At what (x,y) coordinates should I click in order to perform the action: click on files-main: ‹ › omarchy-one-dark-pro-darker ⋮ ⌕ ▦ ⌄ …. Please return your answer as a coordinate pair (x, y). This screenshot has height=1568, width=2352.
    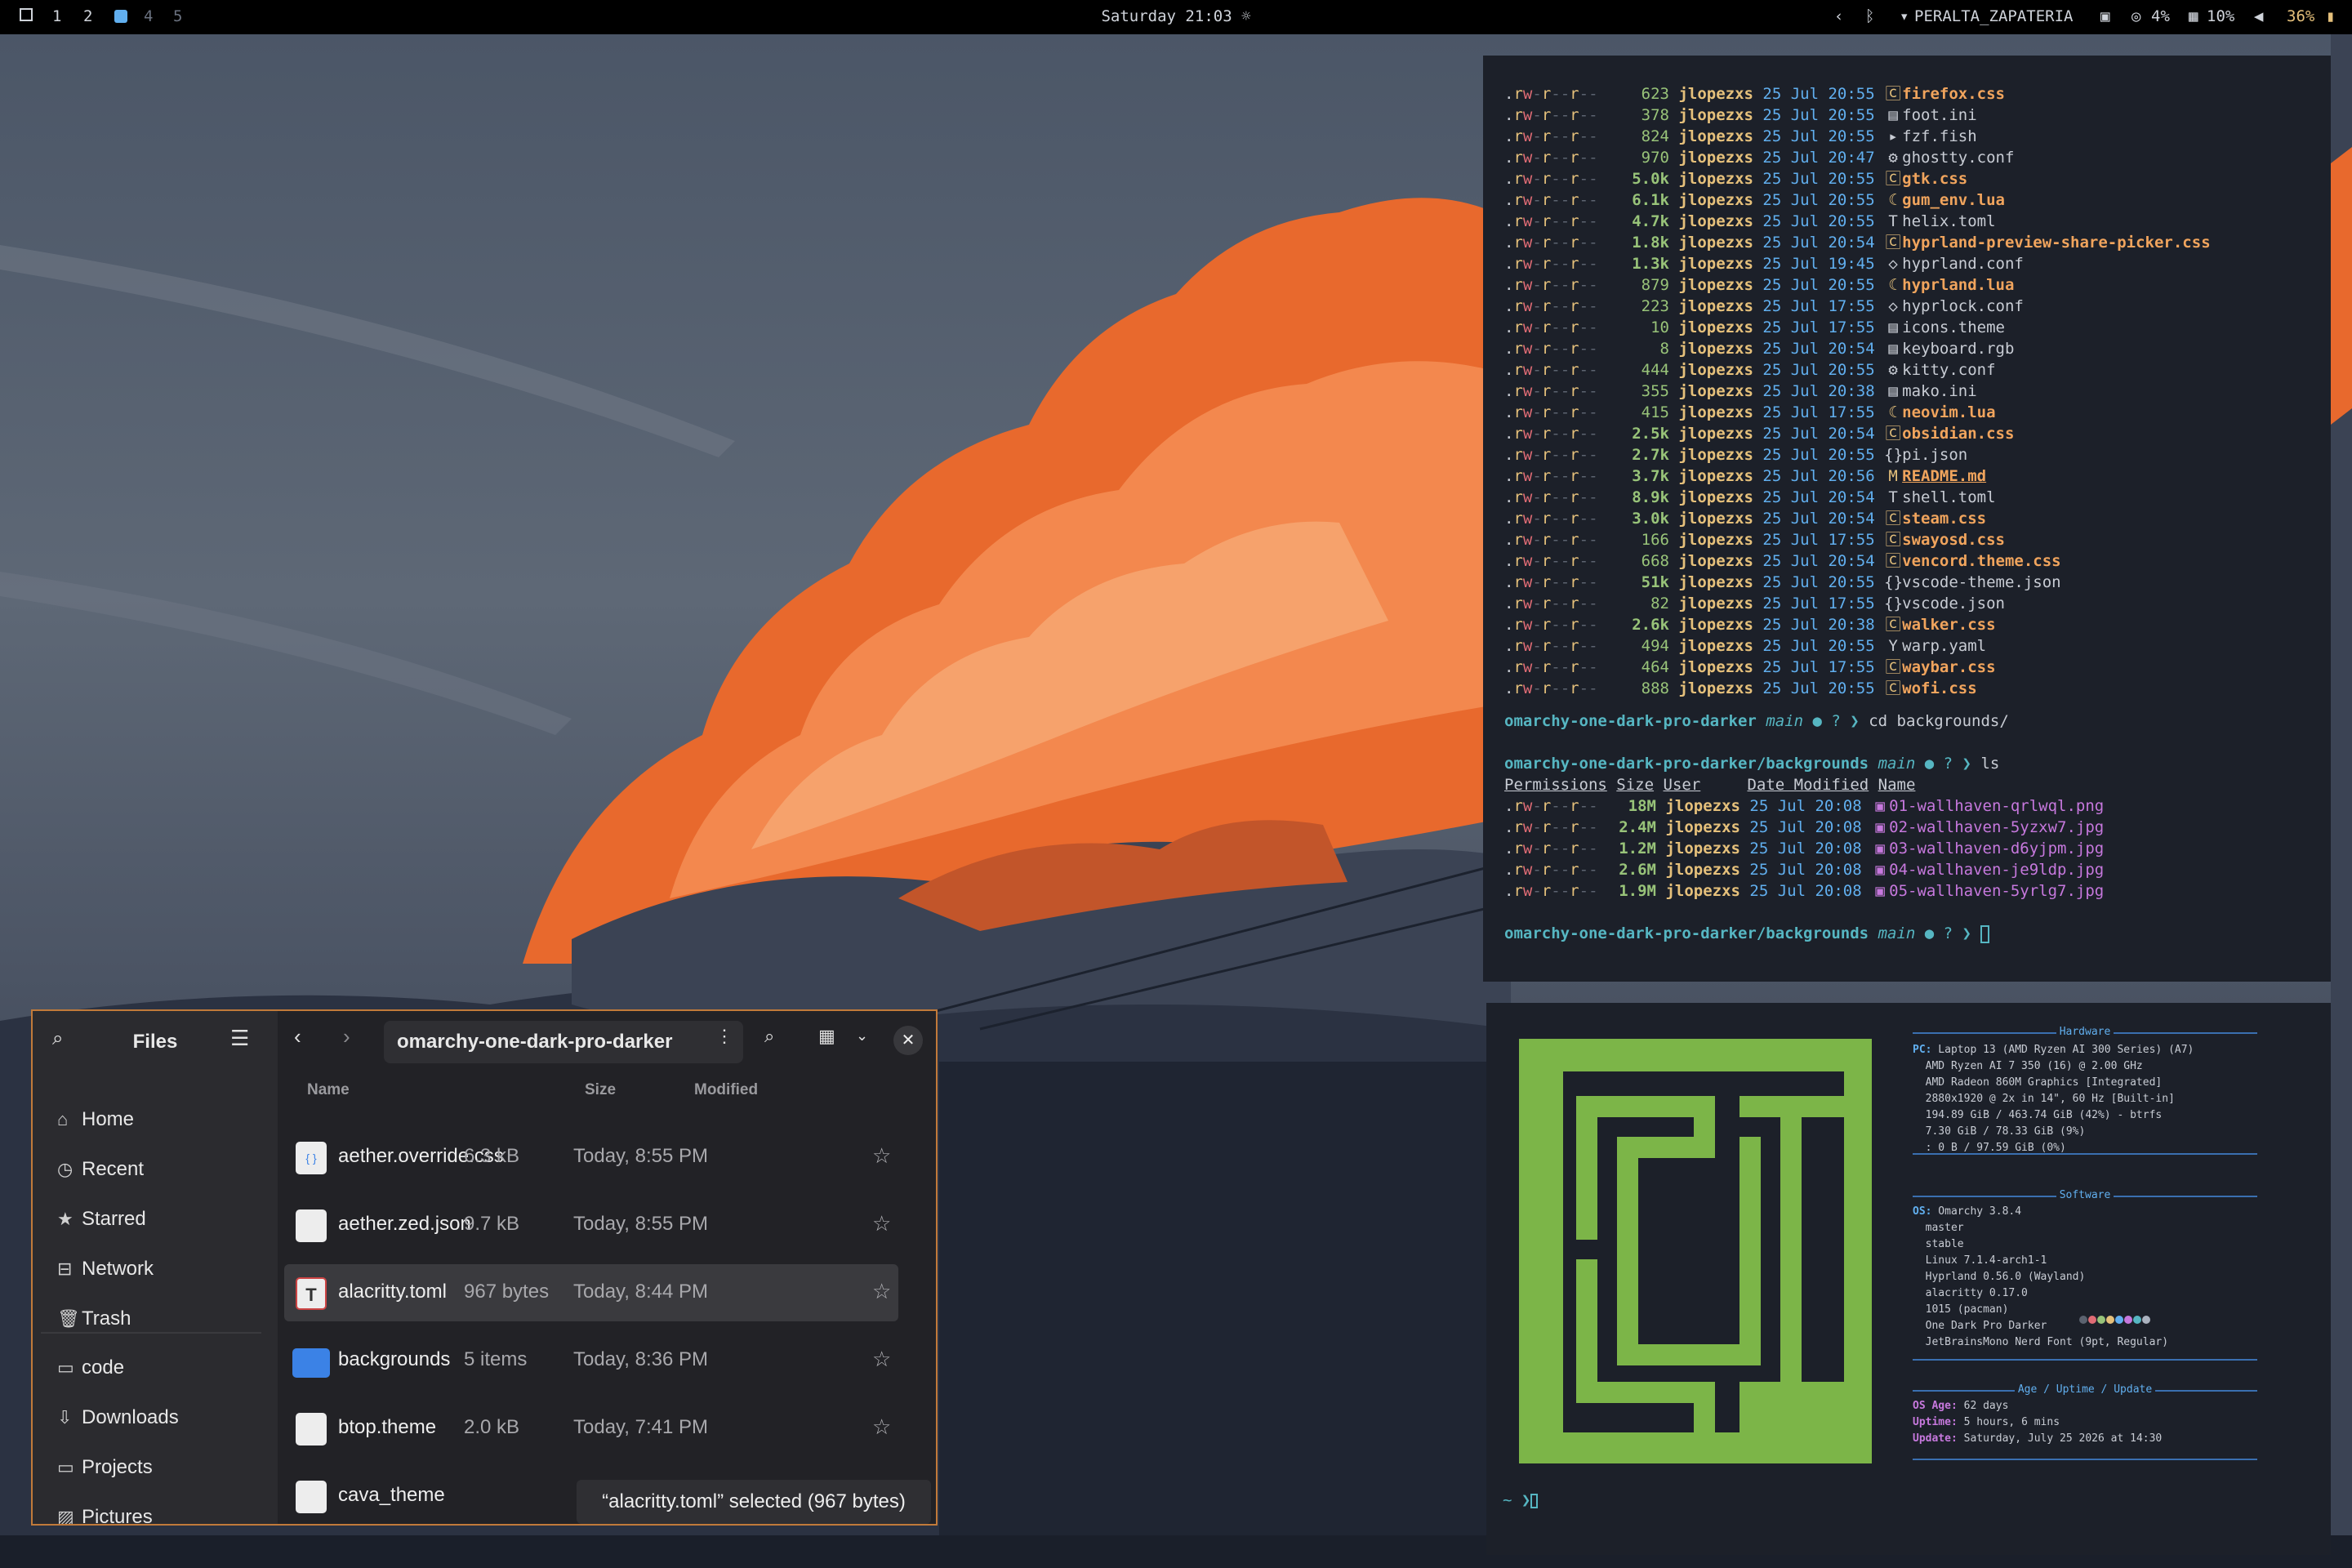
    Looking at the image, I should click on (607, 1267).